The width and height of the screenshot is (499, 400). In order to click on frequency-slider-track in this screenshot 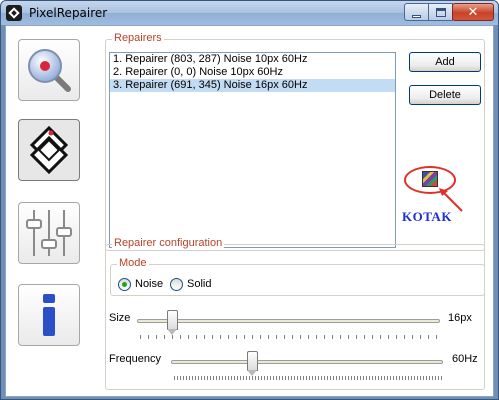, I will do `click(307, 362)`.